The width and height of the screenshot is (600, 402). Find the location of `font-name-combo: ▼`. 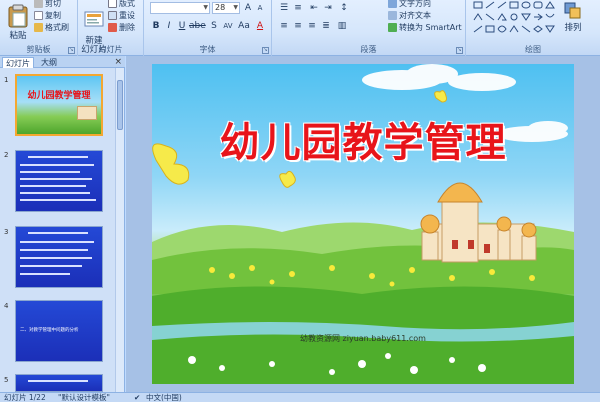

font-name-combo: ▼ is located at coordinates (180, 8).